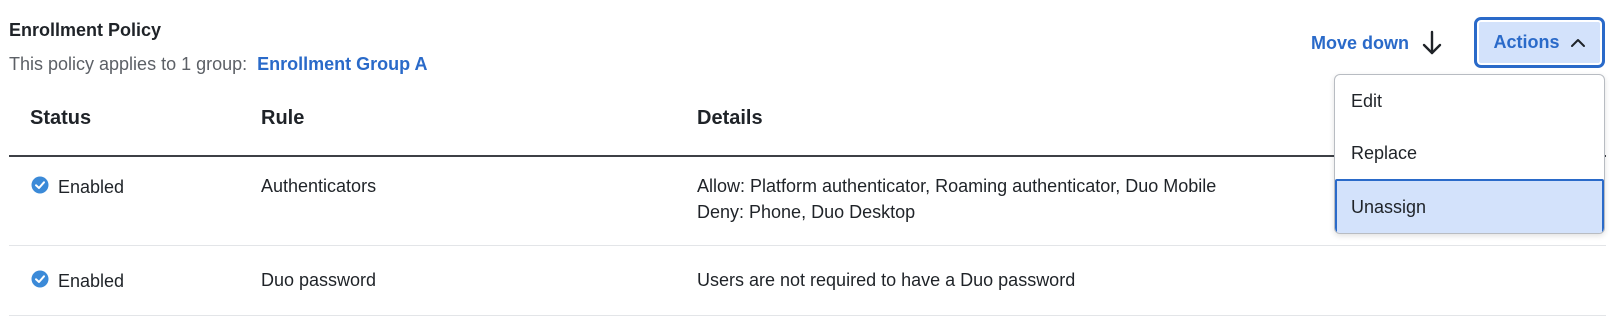 This screenshot has width=1616, height=334. I want to click on column-header-details: Details, so click(730, 118).